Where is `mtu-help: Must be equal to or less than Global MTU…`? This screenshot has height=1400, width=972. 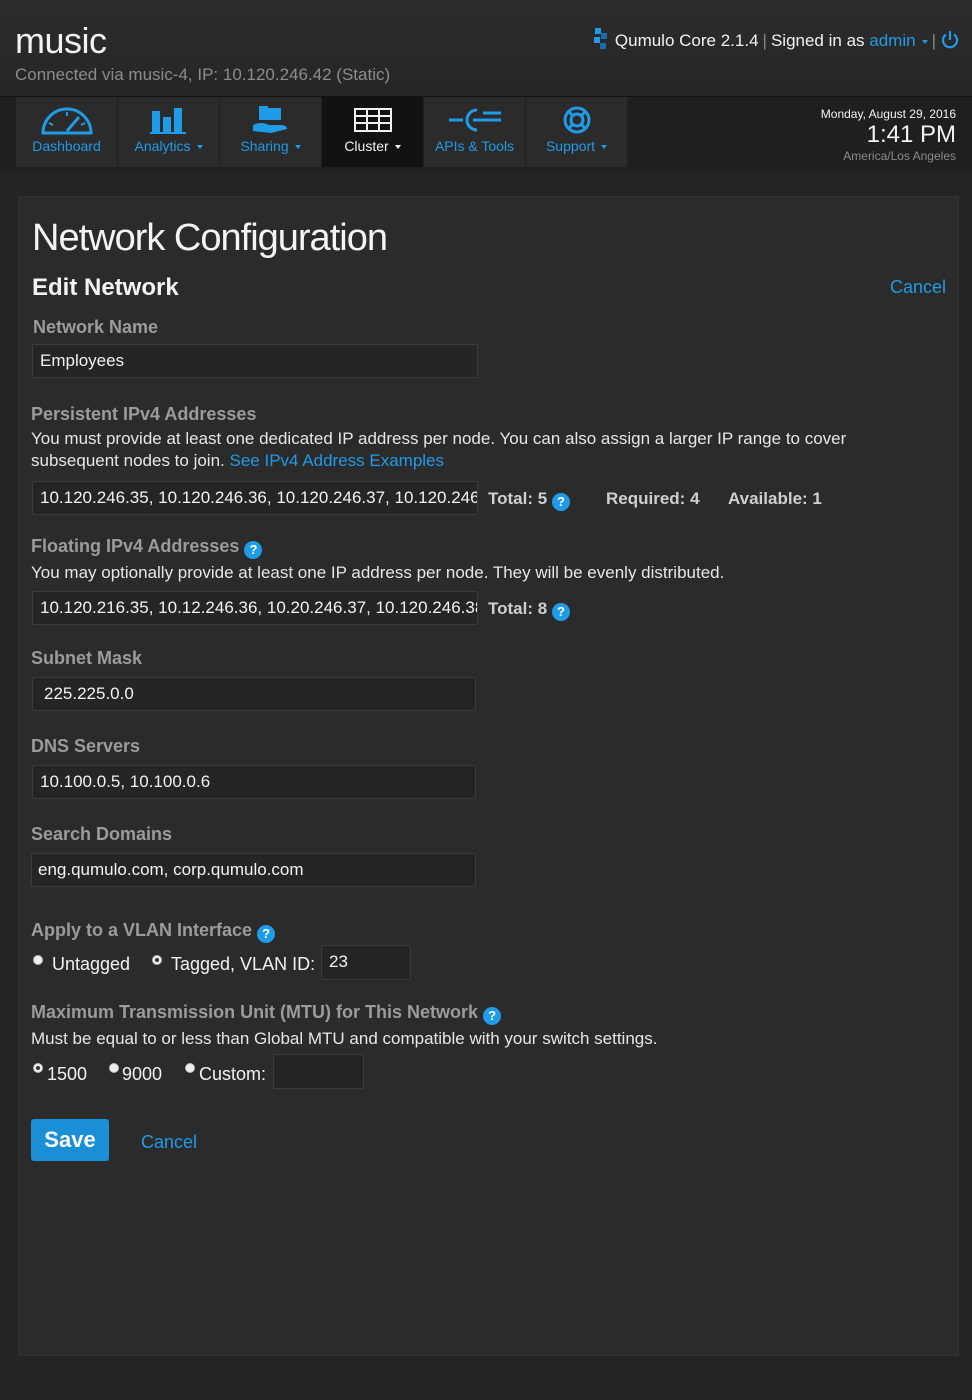 mtu-help: Must be equal to or less than Global MTU… is located at coordinates (344, 1038).